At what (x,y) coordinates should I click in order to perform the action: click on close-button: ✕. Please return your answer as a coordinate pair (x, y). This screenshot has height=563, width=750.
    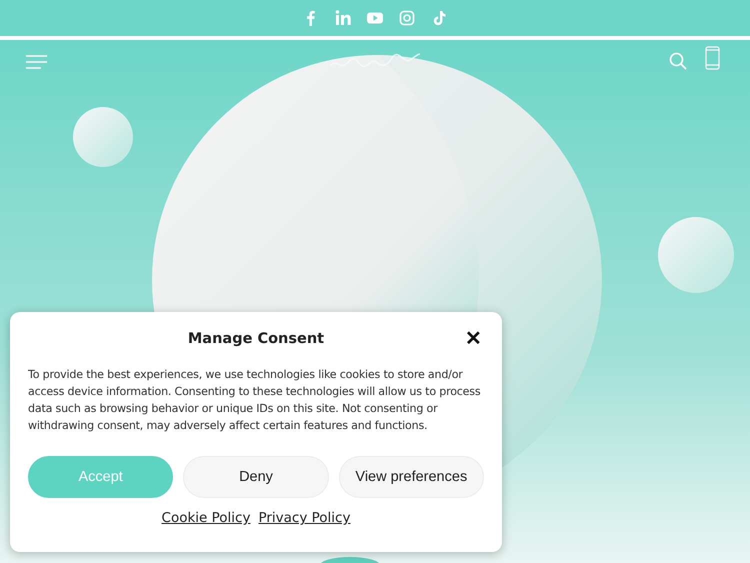
    Looking at the image, I should click on (473, 339).